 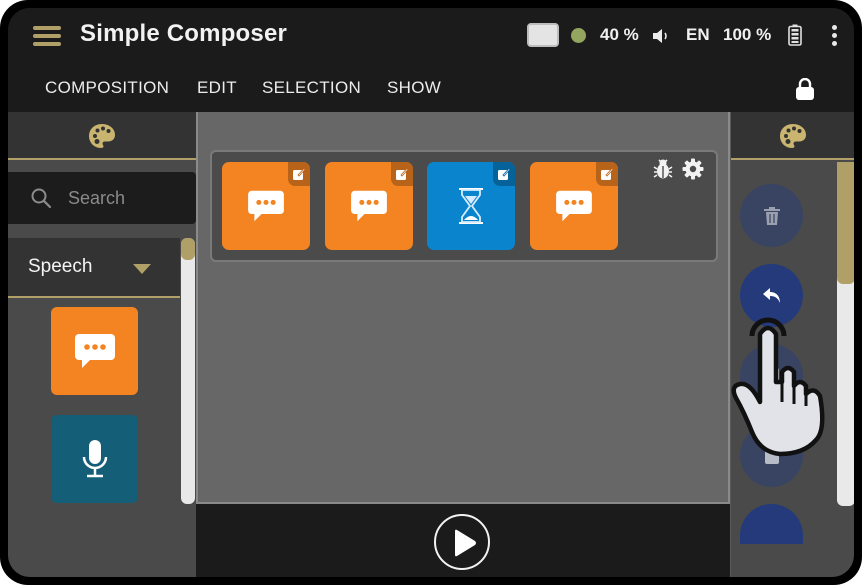 What do you see at coordinates (619, 34) in the screenshot?
I see `volume-level: 40 %` at bounding box center [619, 34].